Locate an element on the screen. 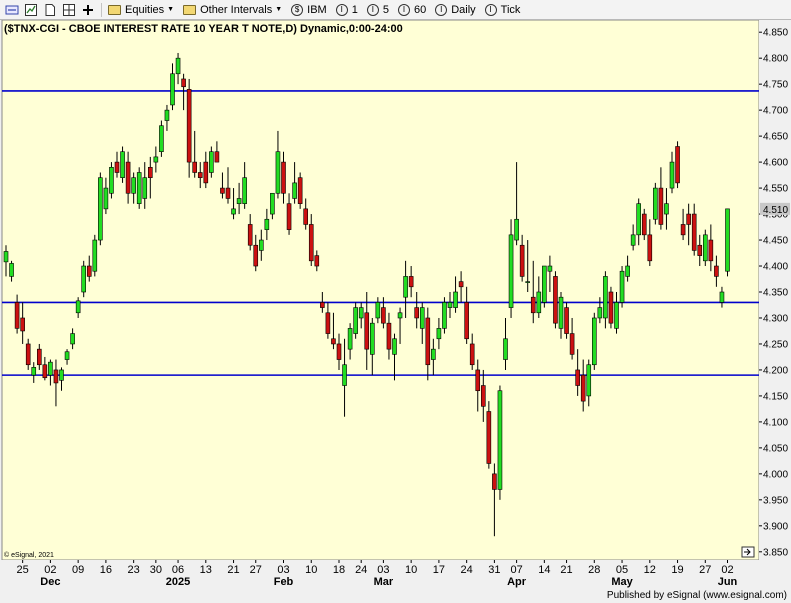 The height and width of the screenshot is (603, 791). y-tick-label: 4.150 is located at coordinates (775, 396).